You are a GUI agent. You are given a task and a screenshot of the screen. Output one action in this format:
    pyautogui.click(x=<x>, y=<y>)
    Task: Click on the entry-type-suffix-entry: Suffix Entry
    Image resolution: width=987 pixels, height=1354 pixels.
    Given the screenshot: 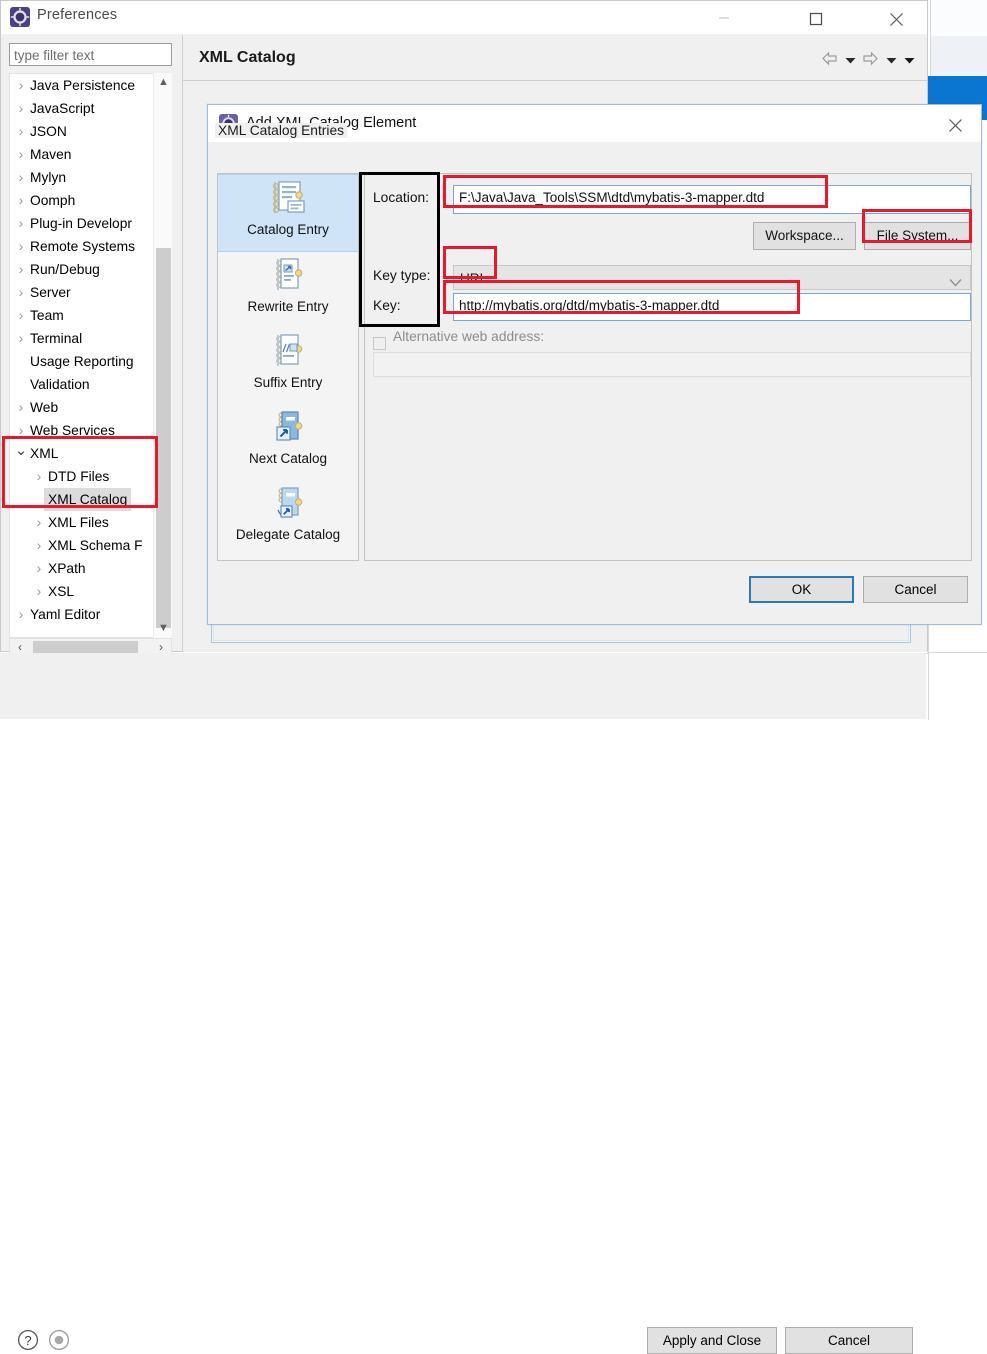 What is the action you would take?
    pyautogui.click(x=288, y=366)
    